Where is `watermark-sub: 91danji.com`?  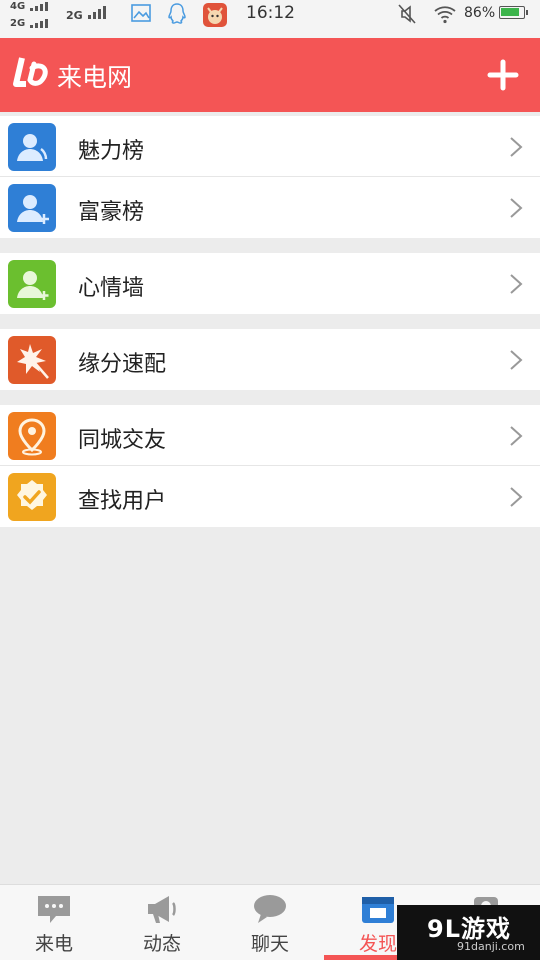 watermark-sub: 91danji.com is located at coordinates (491, 946).